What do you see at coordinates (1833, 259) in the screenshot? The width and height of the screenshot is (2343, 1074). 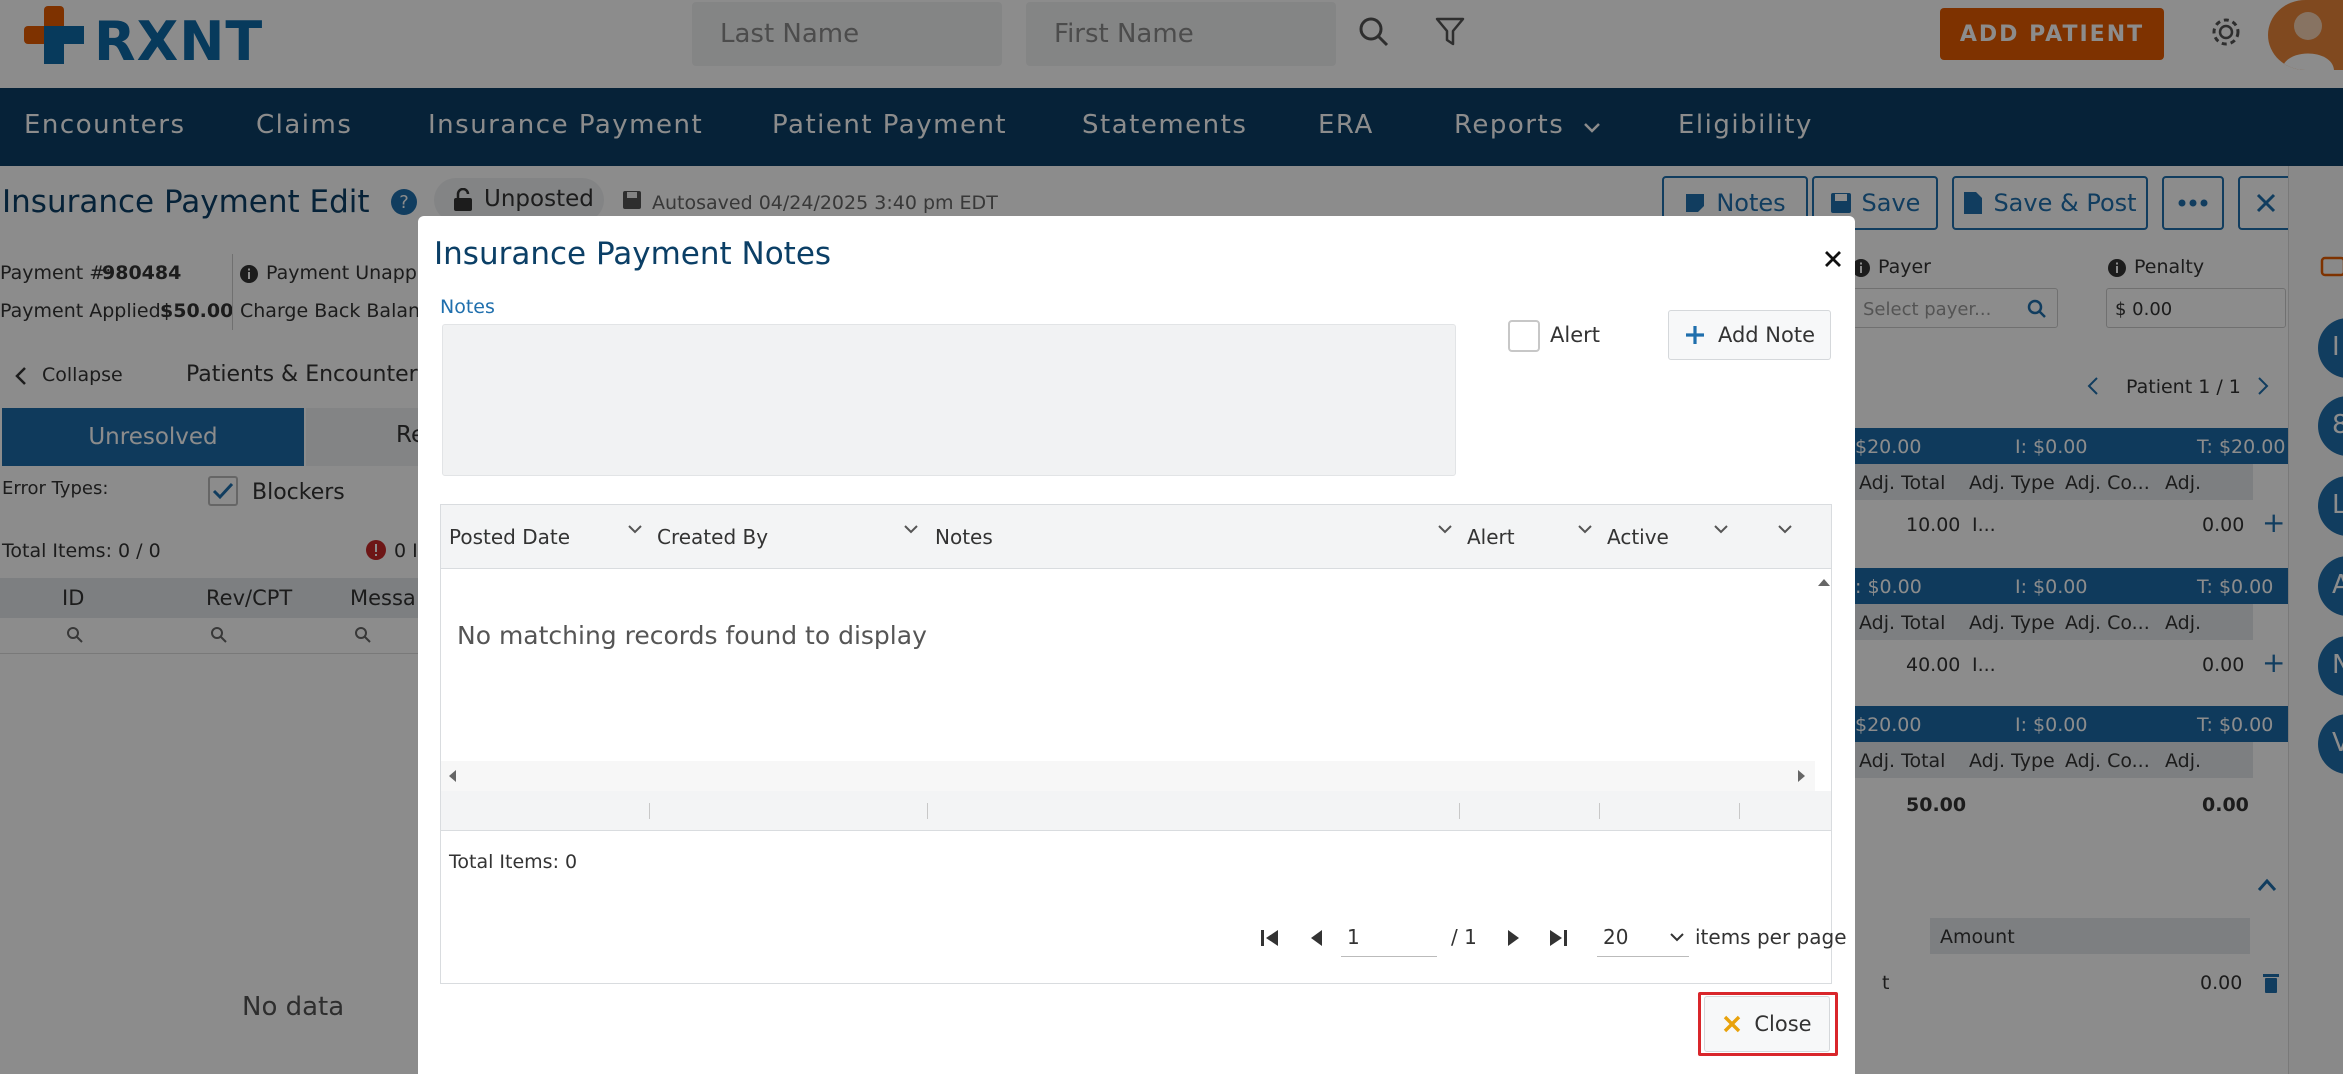 I see `close-icon` at bounding box center [1833, 259].